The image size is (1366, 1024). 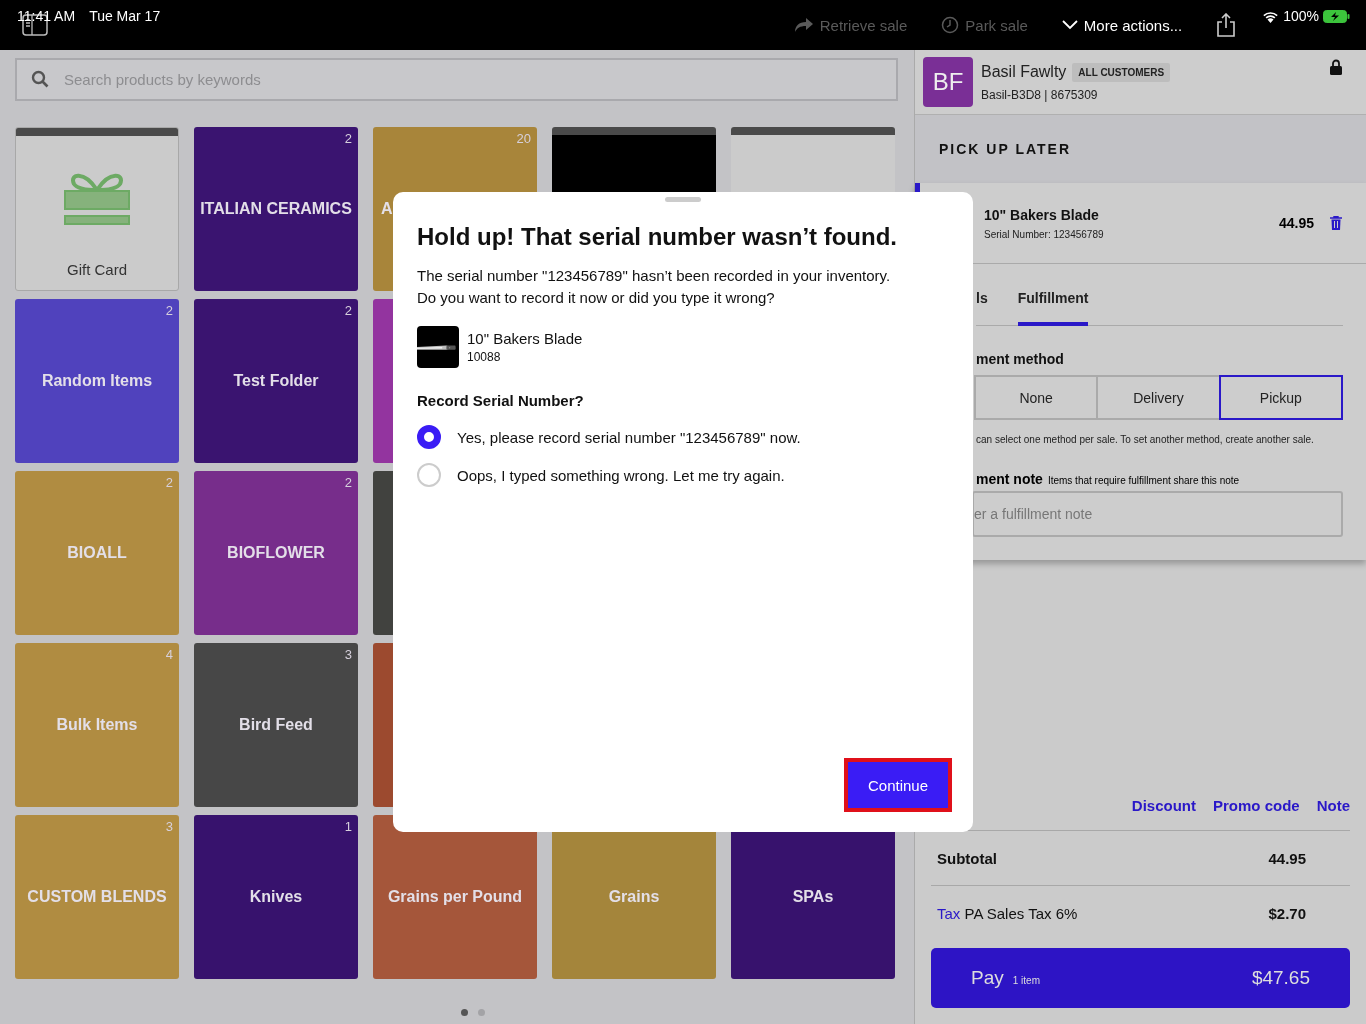 I want to click on customer-name: Basil Fawlty, so click(x=1024, y=72).